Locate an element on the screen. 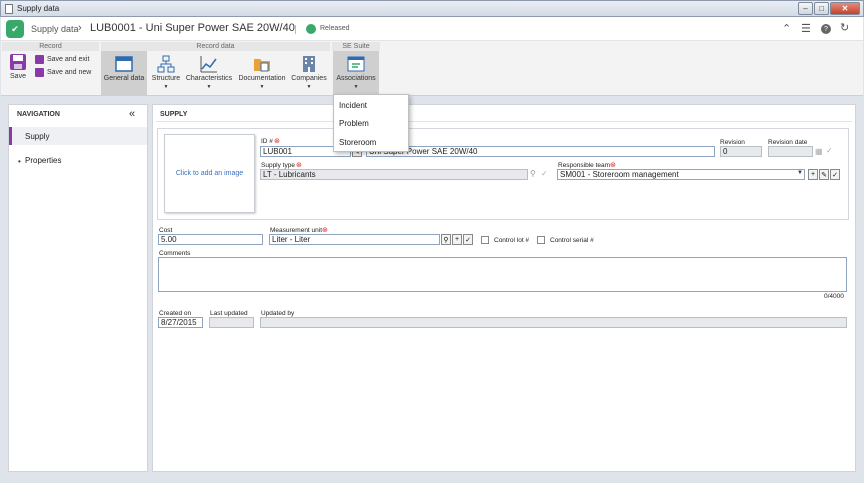  structure-caret-icon: ▼ is located at coordinates (166, 87).